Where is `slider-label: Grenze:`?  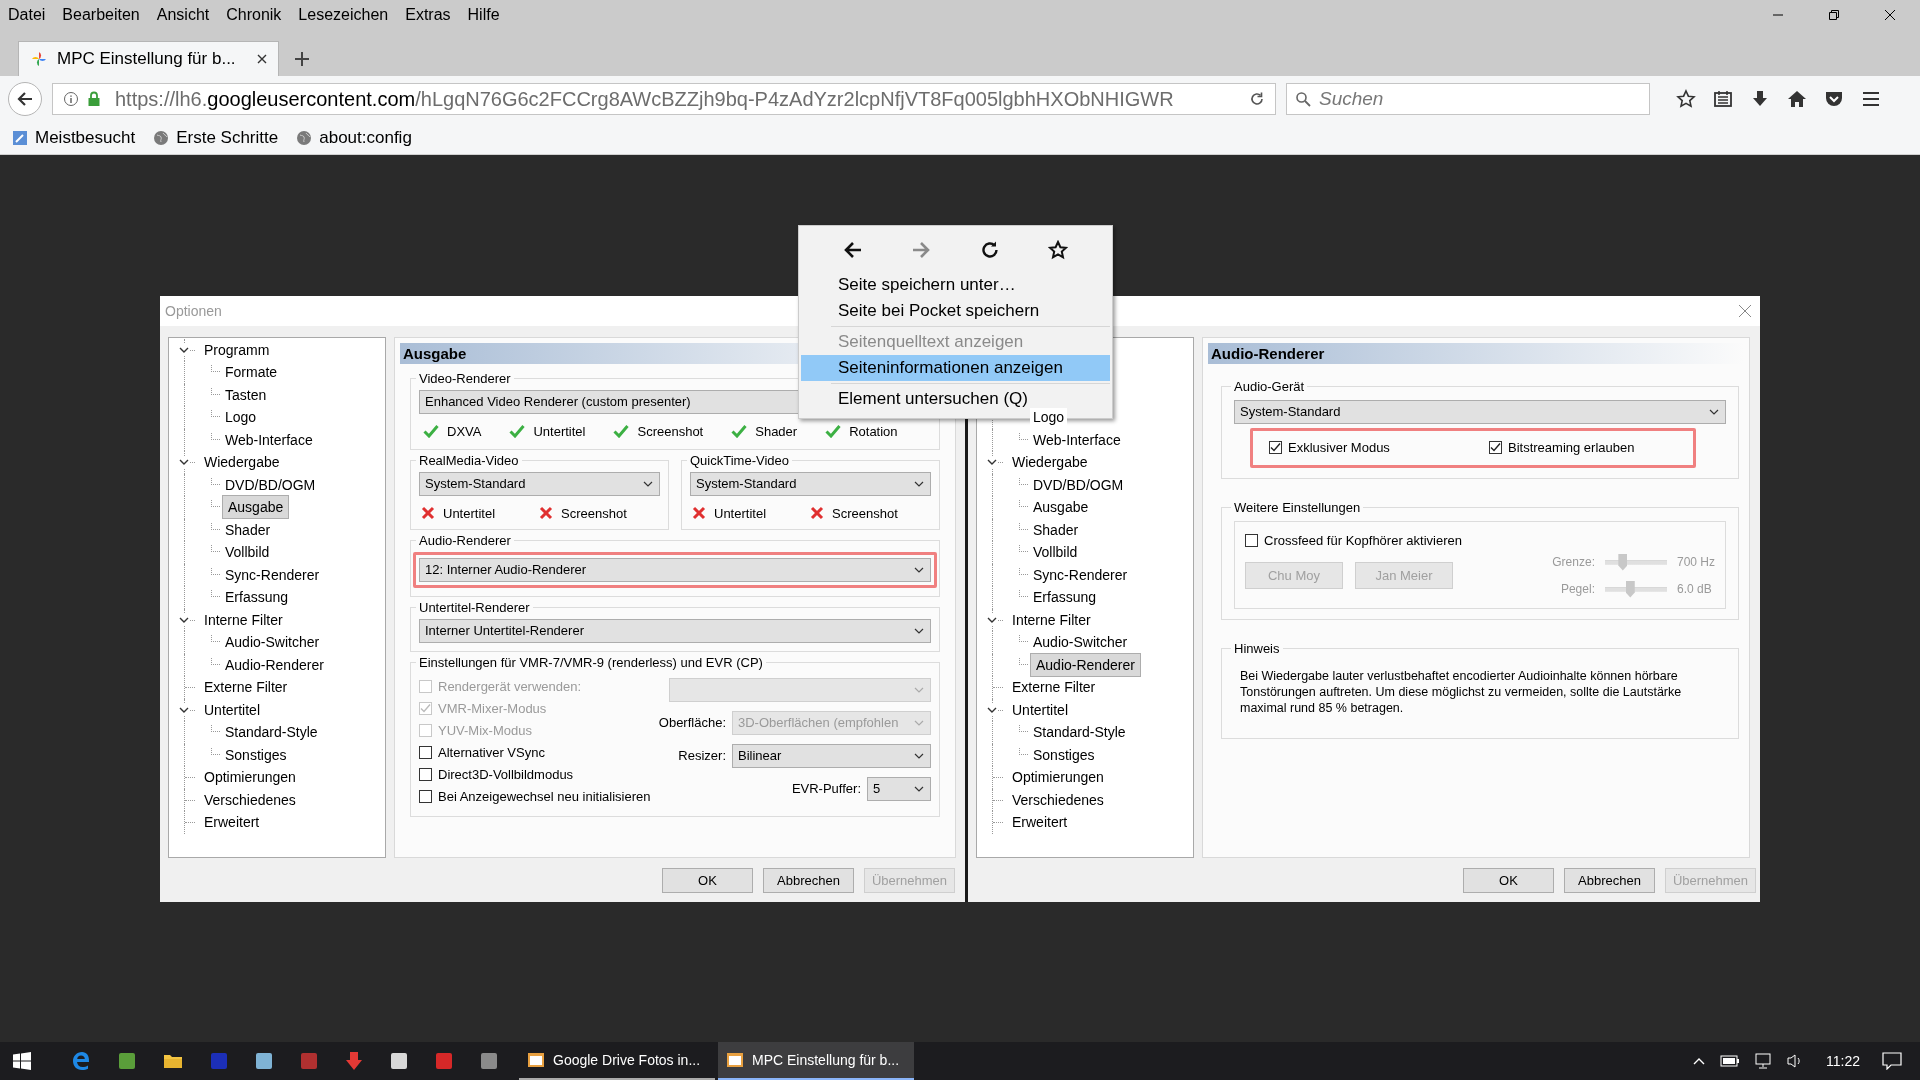 slider-label: Grenze: is located at coordinates (1573, 562).